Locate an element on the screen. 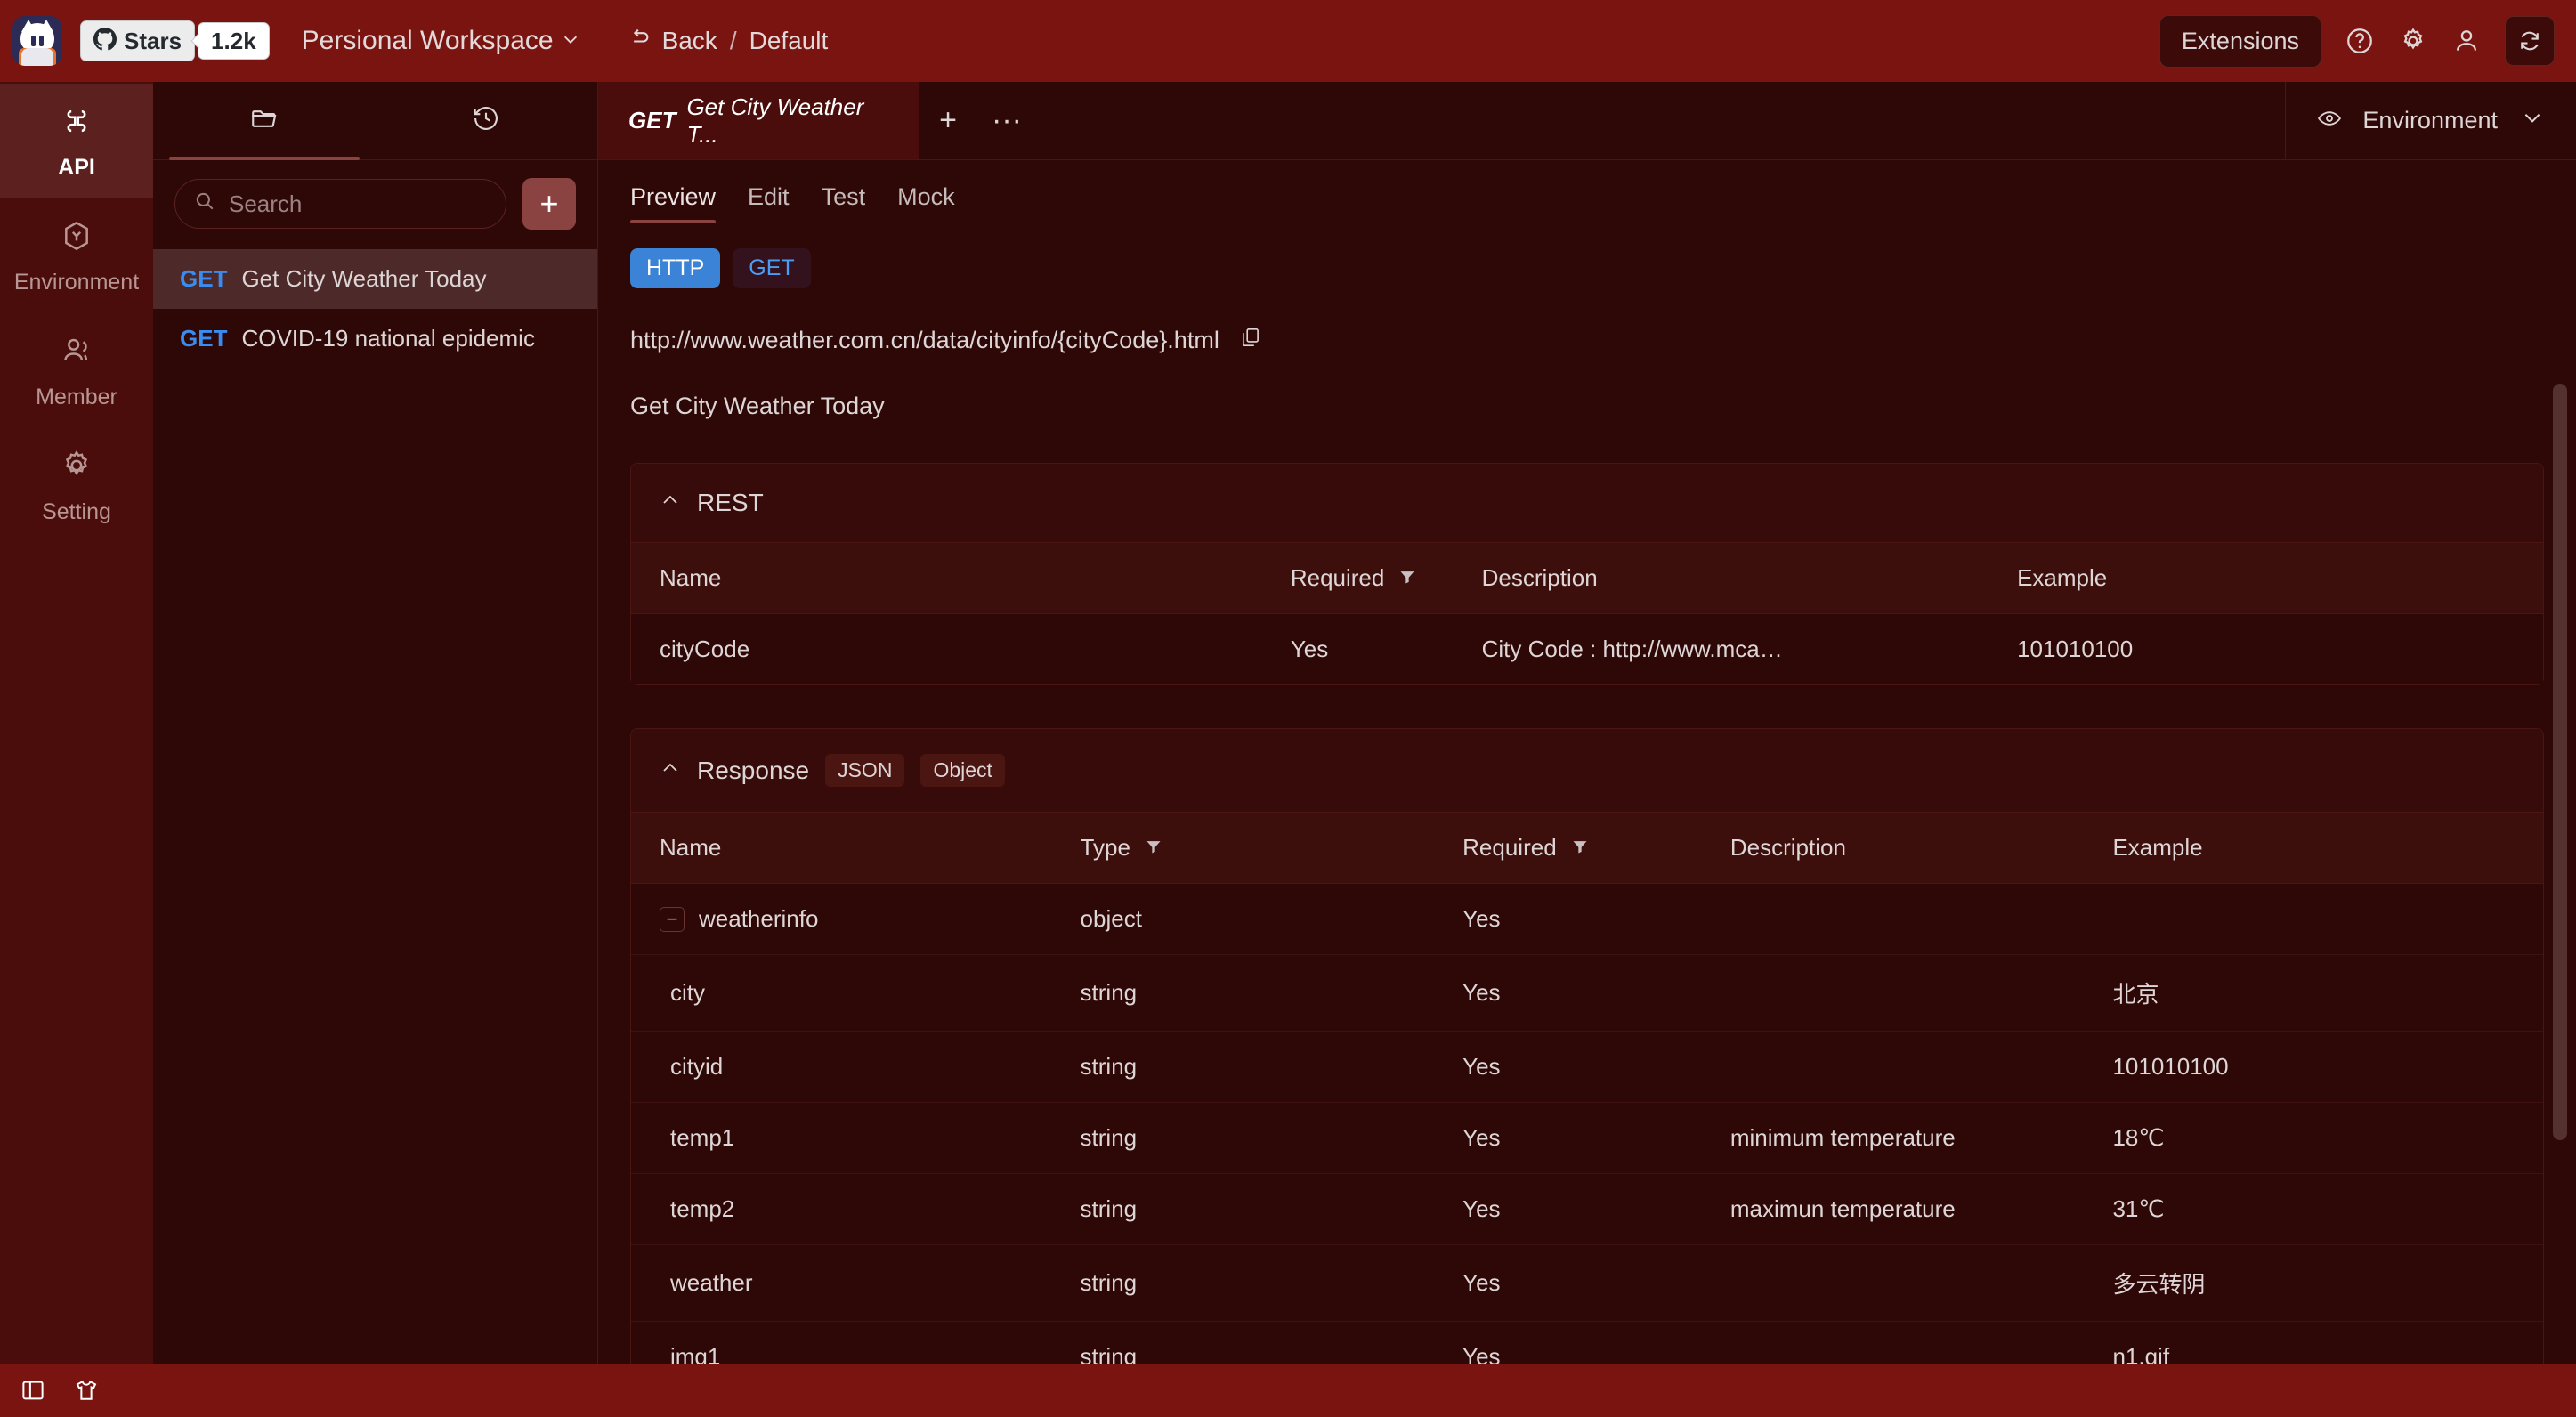  field-example: 18℃ is located at coordinates (2313, 1138).